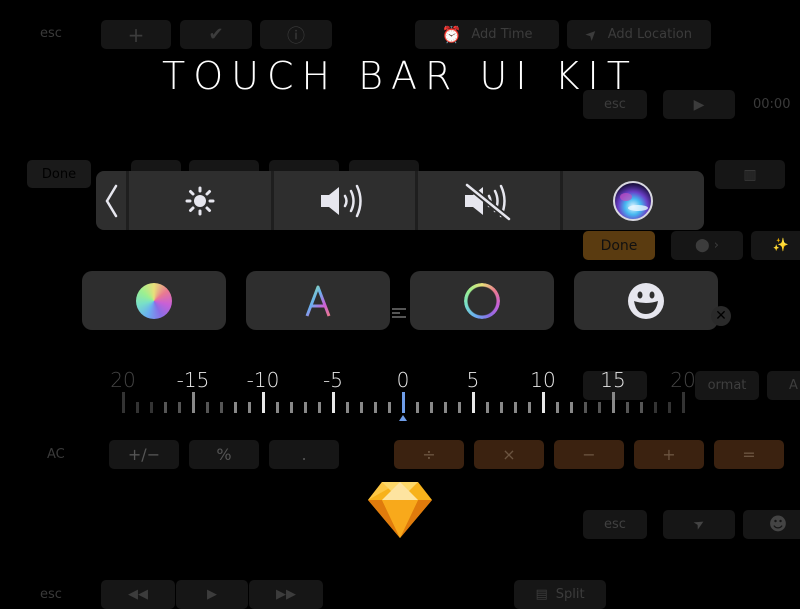 This screenshot has width=800, height=609. I want to click on mute-button, so click(490, 200).